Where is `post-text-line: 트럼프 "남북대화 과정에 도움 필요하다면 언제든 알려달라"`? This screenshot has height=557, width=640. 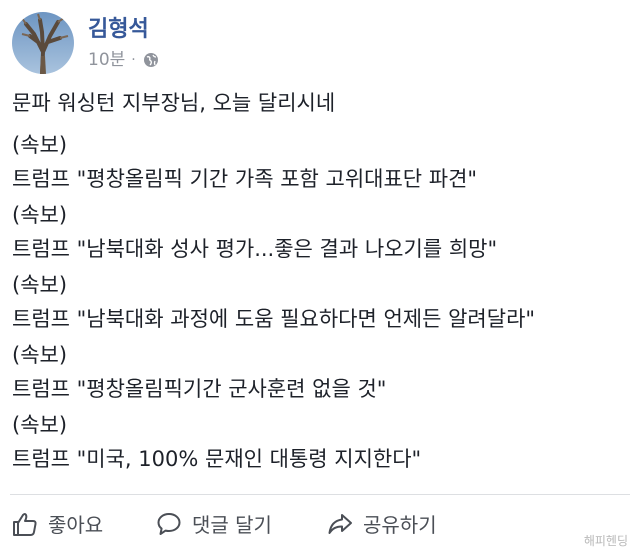
post-text-line: 트럼프 "남북대화 과정에 도움 필요하다면 언제든 알려달라" is located at coordinates (274, 319).